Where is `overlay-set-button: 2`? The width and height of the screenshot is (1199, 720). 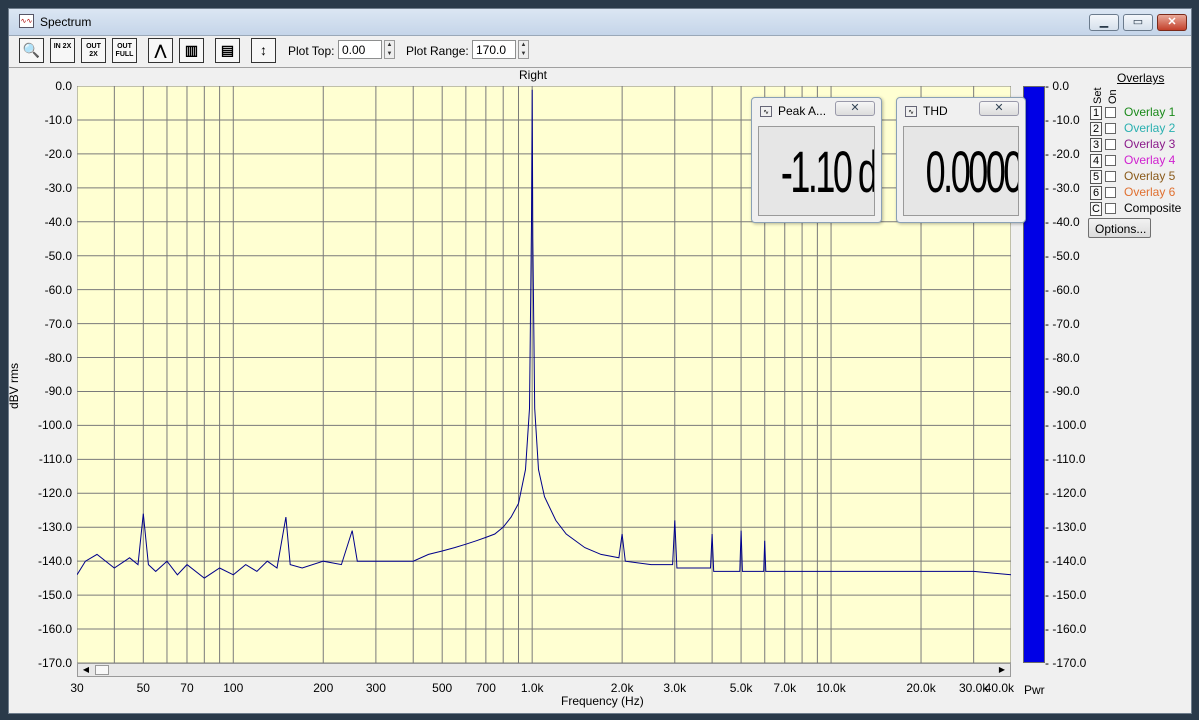 overlay-set-button: 2 is located at coordinates (1096, 129).